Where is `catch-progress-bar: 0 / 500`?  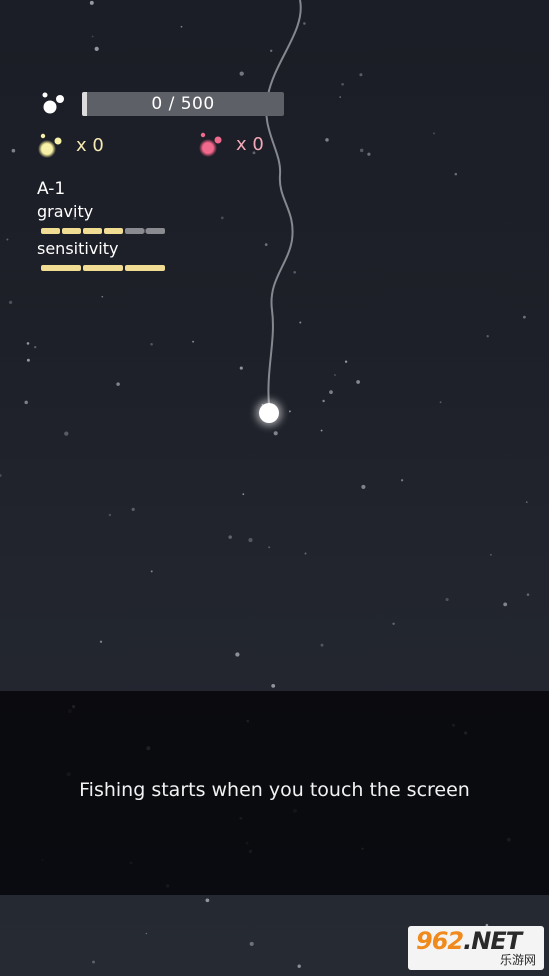
catch-progress-bar: 0 / 500 is located at coordinates (183, 104).